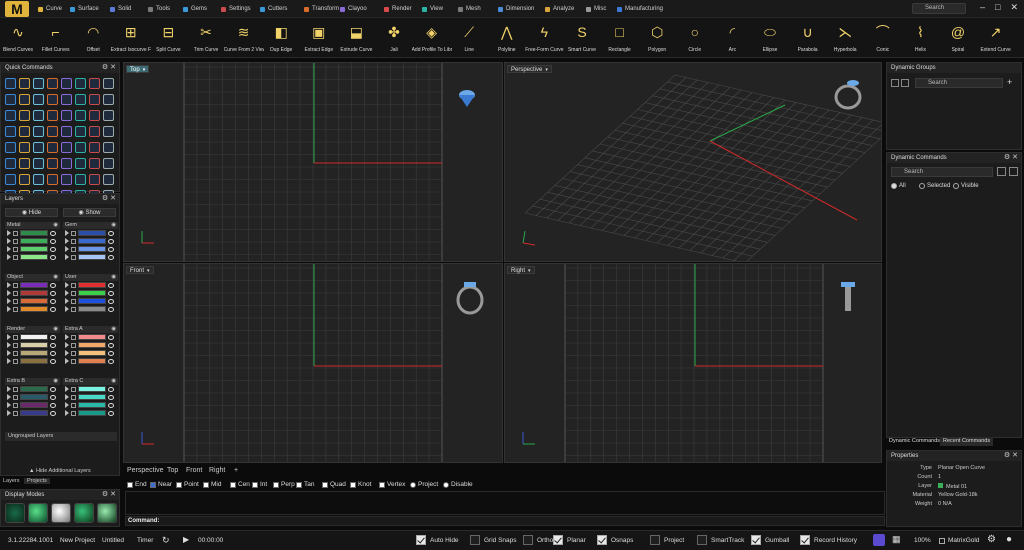 The width and height of the screenshot is (1024, 550). Describe the element at coordinates (37, 481) in the screenshot. I see `tab-projects: Projects` at that location.